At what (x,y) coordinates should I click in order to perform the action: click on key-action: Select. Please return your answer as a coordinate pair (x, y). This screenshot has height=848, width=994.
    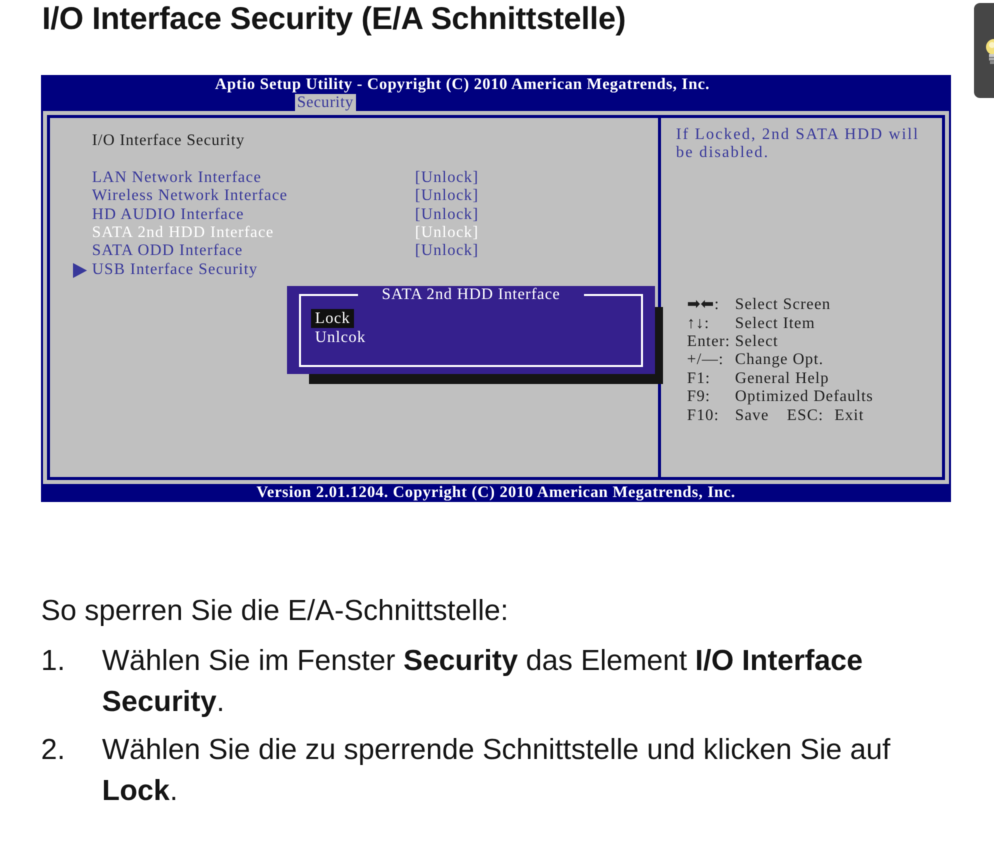
    Looking at the image, I should click on (756, 342).